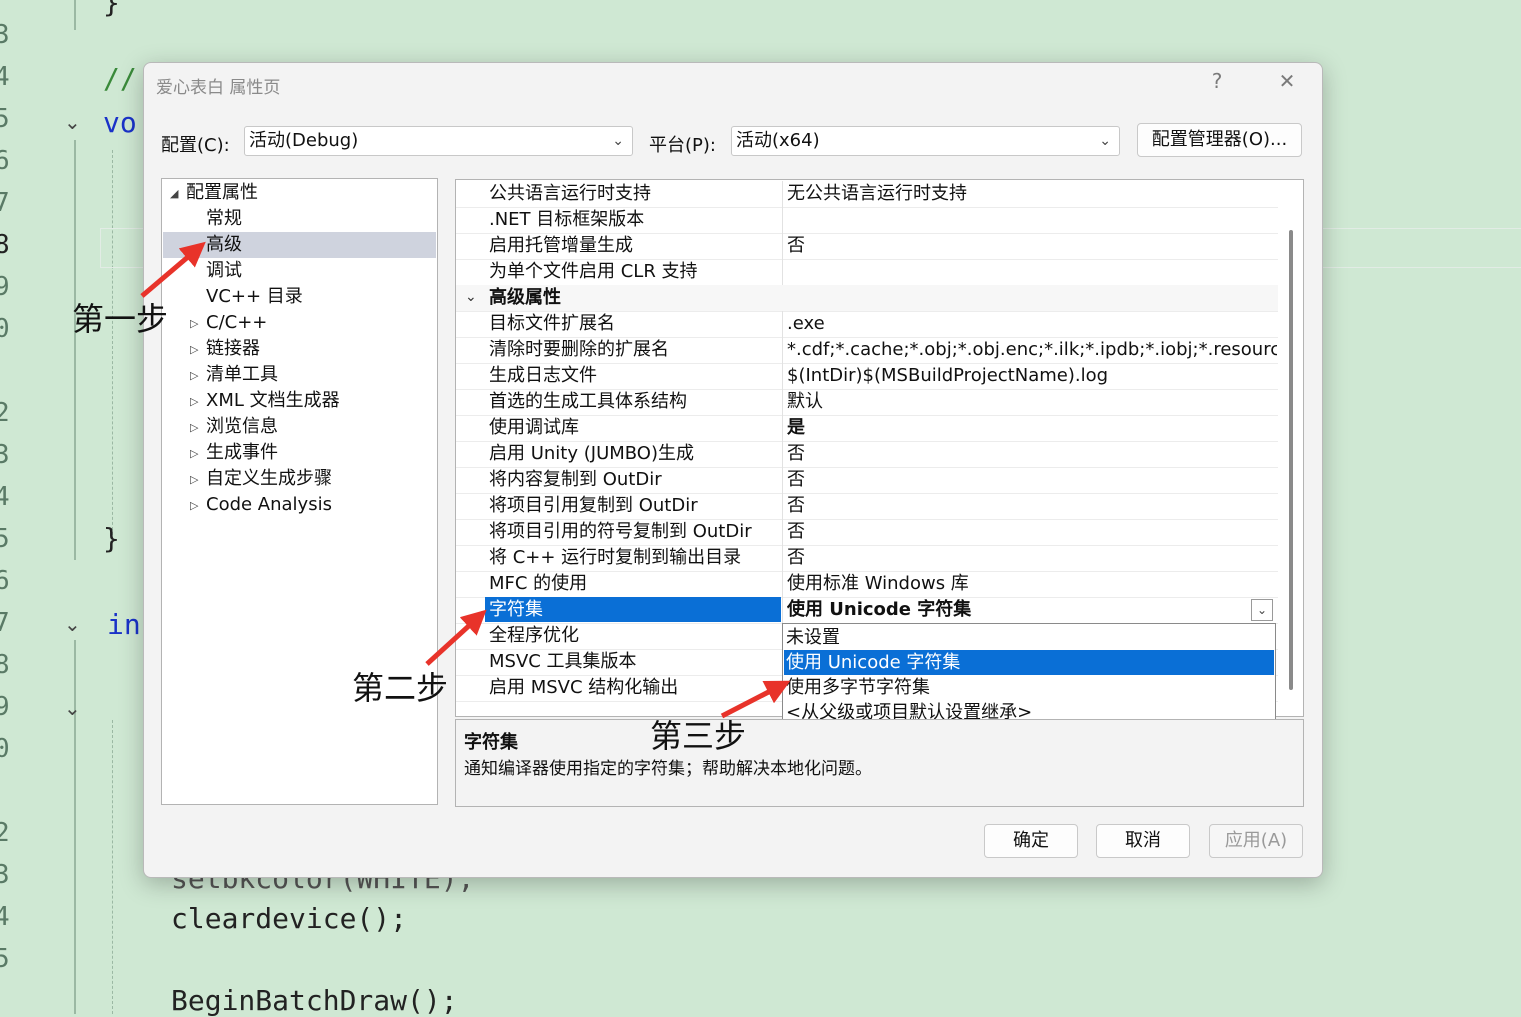 The height and width of the screenshot is (1017, 1521). What do you see at coordinates (755, 699) in the screenshot?
I see `arrow-step3` at bounding box center [755, 699].